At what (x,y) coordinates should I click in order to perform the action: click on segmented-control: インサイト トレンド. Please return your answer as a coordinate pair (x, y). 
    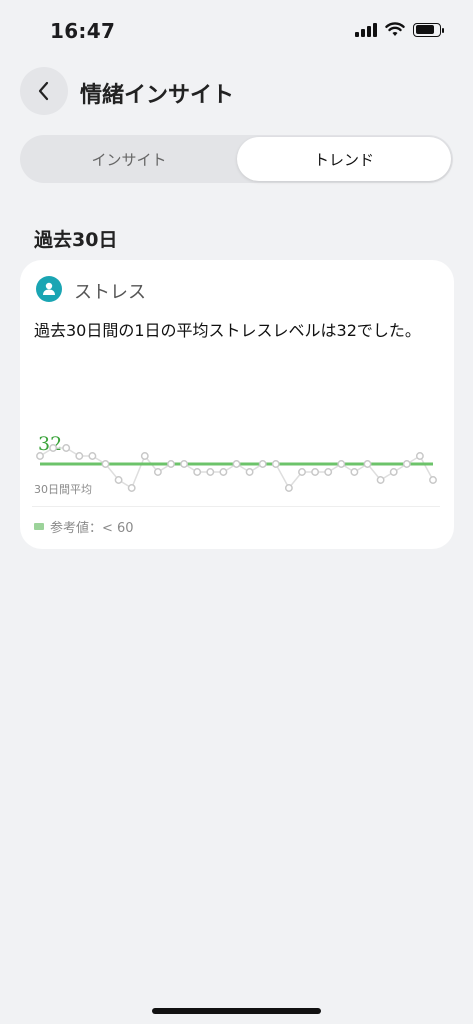
    Looking at the image, I should click on (236, 159).